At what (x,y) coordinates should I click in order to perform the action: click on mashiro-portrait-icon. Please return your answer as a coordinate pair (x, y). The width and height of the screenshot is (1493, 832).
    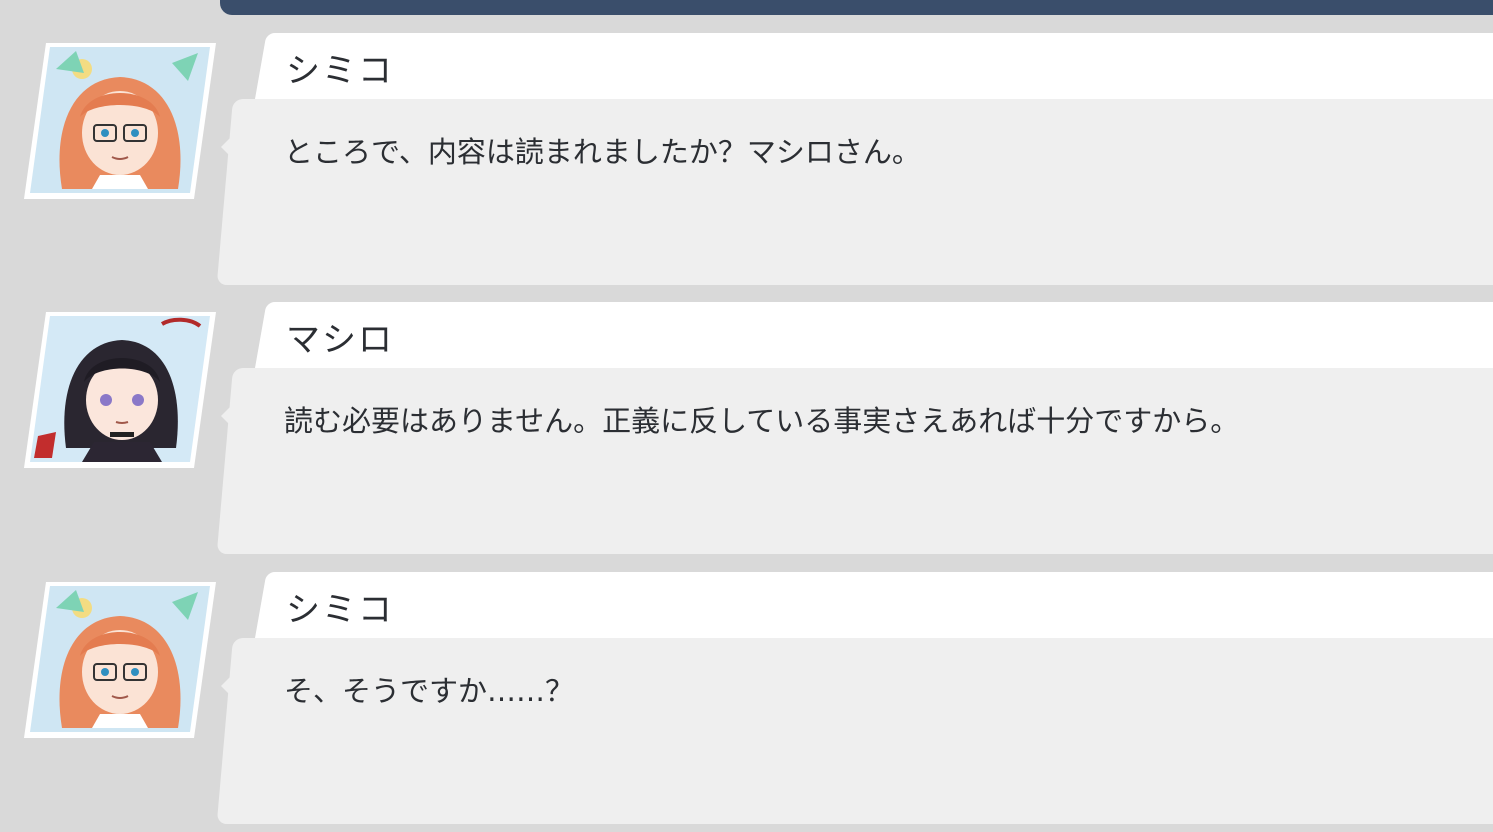
    Looking at the image, I should click on (120, 388).